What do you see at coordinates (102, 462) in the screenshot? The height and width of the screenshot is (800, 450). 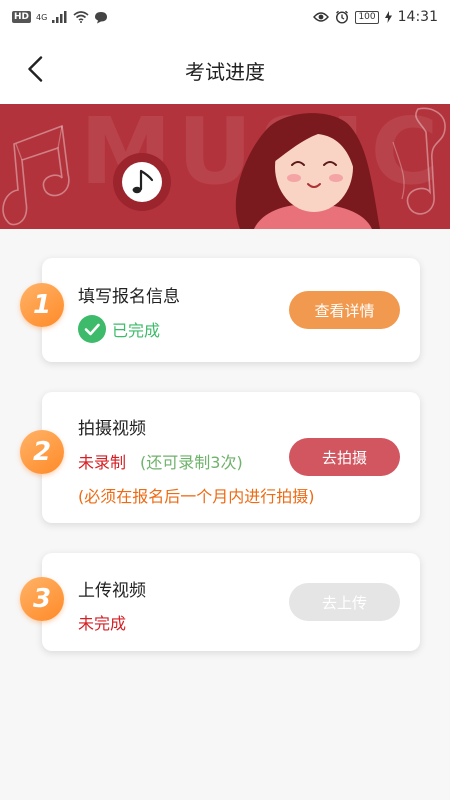 I see `status-not-recorded: 未录制` at bounding box center [102, 462].